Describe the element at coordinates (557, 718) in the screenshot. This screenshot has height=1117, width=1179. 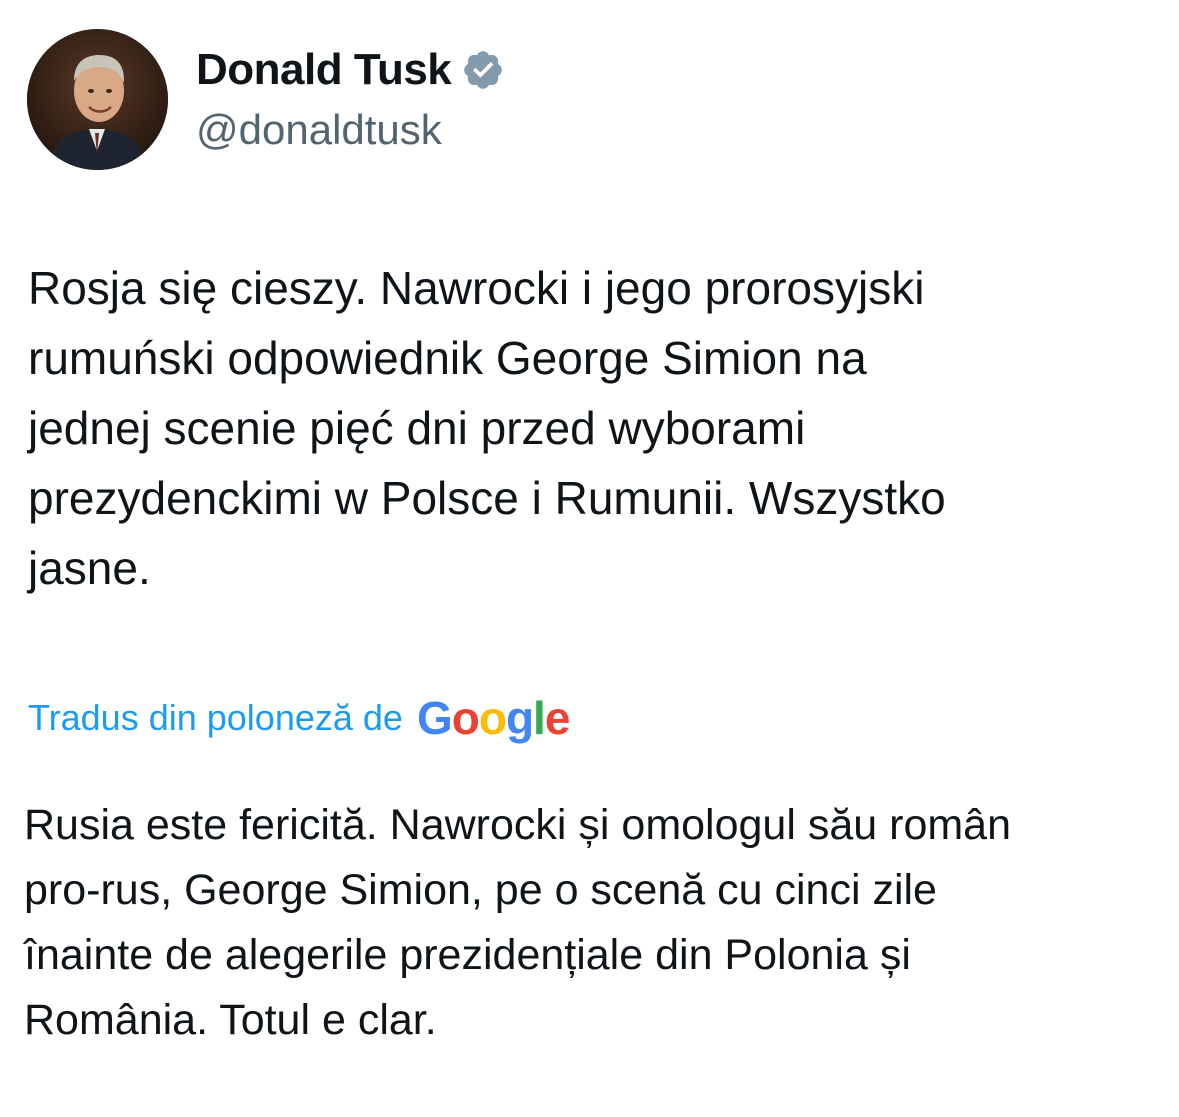
I see `google-logo-letter: e` at that location.